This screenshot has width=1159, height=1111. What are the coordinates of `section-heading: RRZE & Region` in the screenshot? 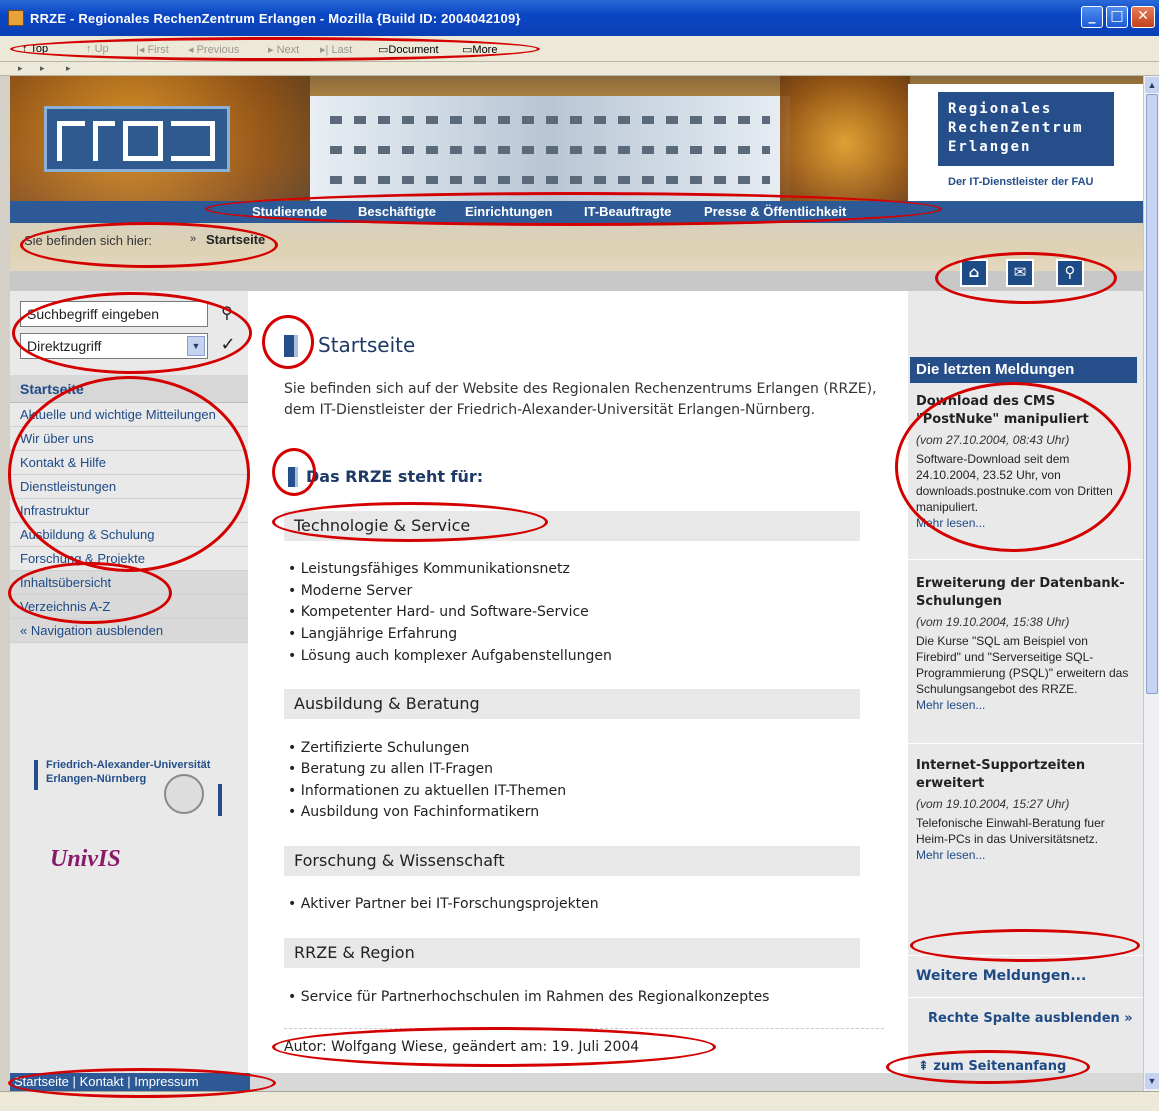 It's located at (572, 953).